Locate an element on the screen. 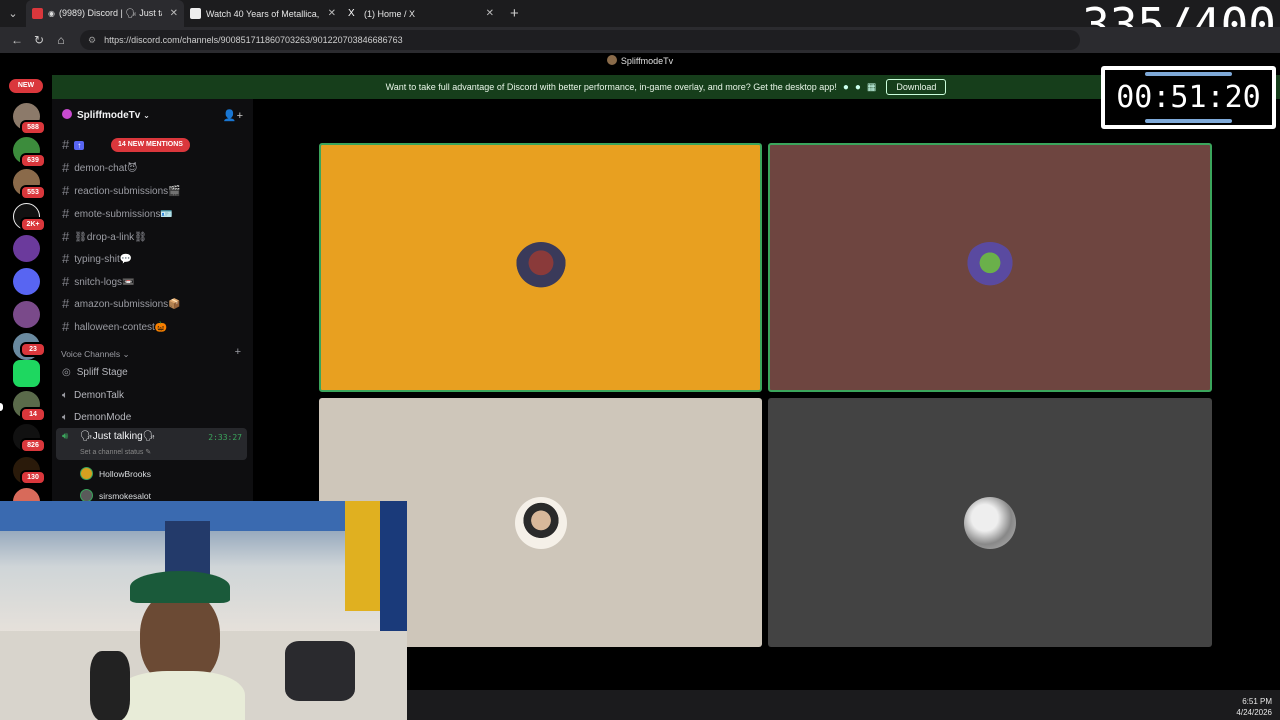 Image resolution: width=1280 pixels, height=720 pixels. add-channel-icon: + is located at coordinates (238, 352).